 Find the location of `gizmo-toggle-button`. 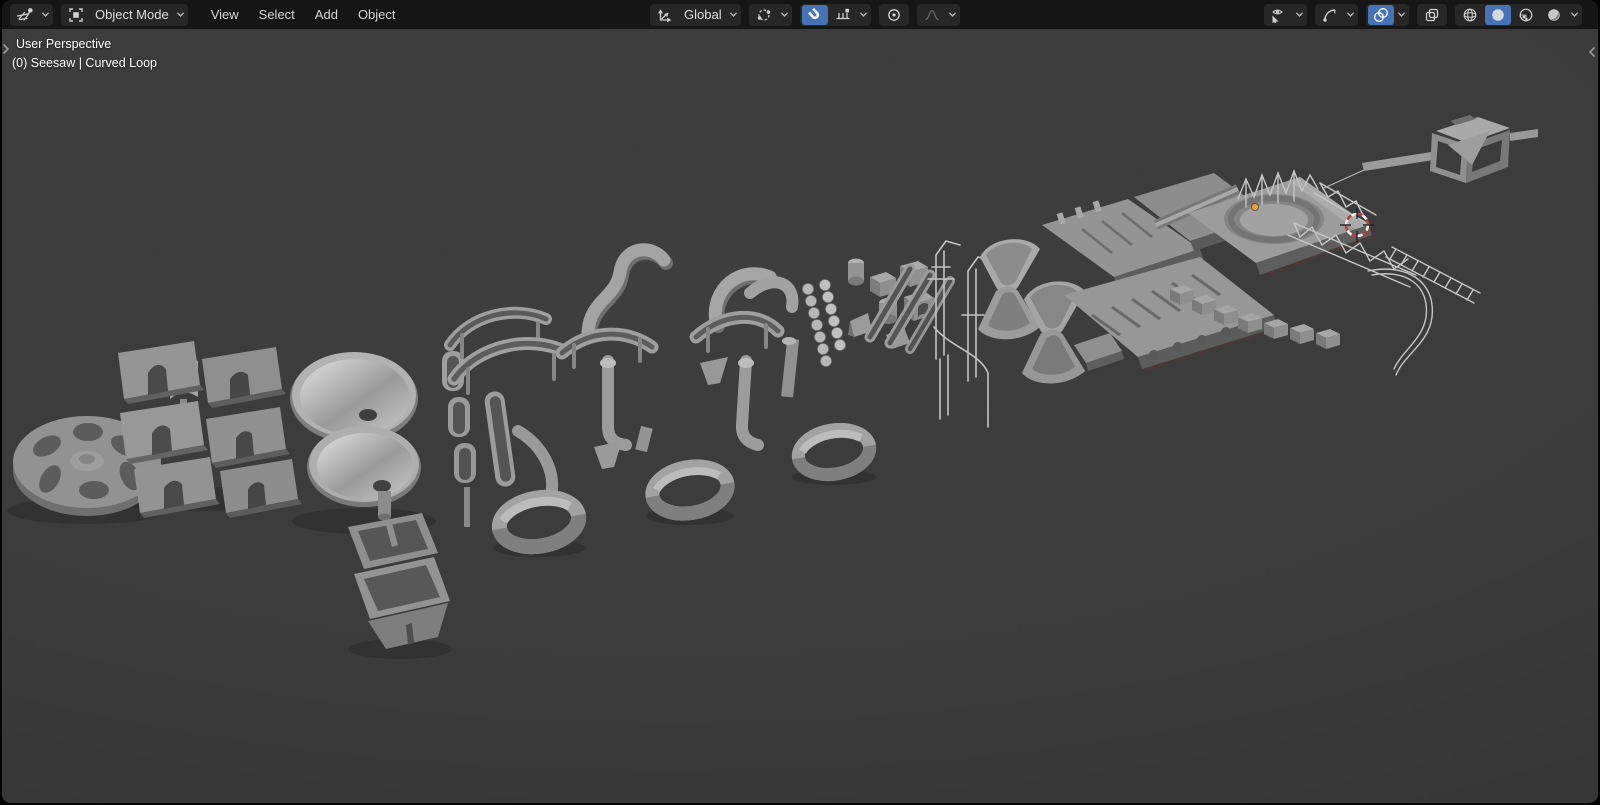

gizmo-toggle-button is located at coordinates (1330, 15).